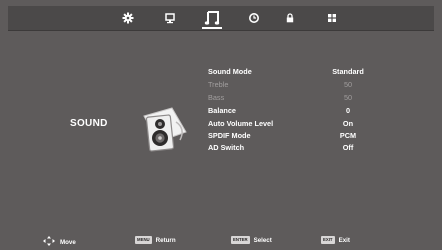  Describe the element at coordinates (241, 123) in the screenshot. I see `setting-label: Auto Volume Level` at that location.